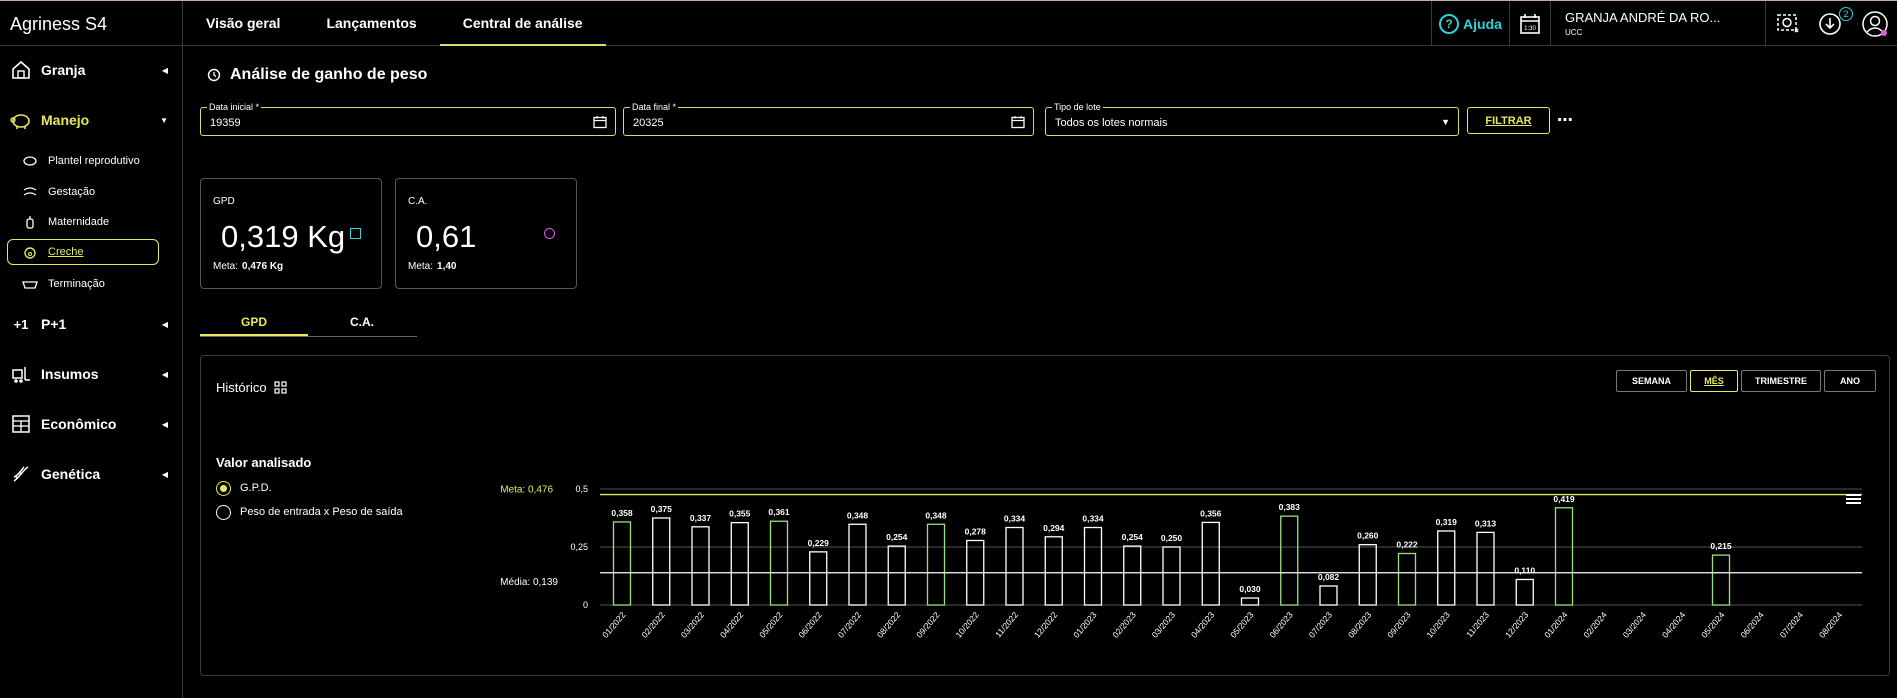 The width and height of the screenshot is (1897, 698). I want to click on ledger-icon, so click(21, 424).